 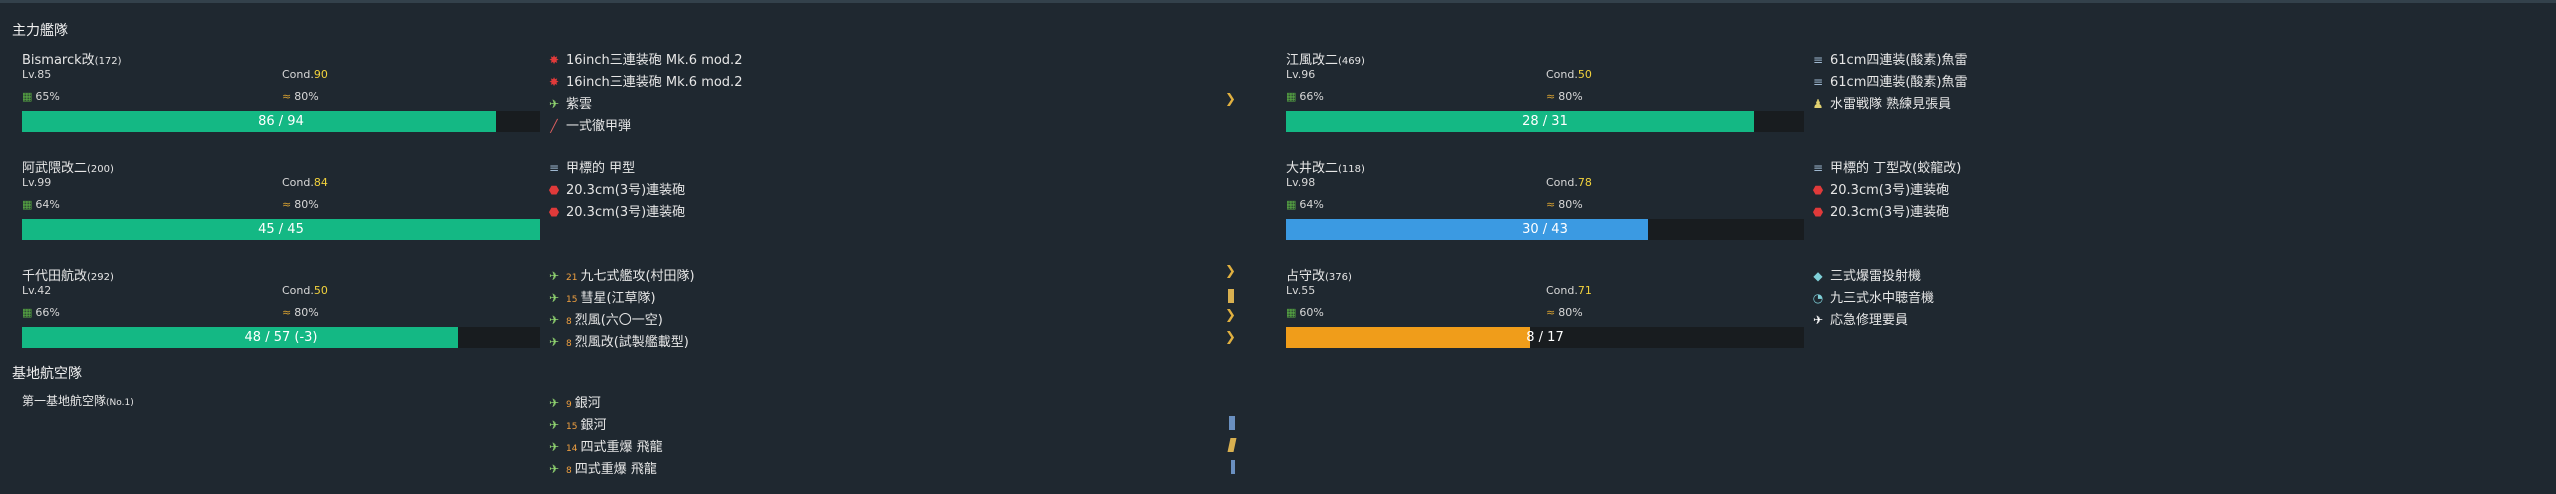 What do you see at coordinates (604, 445) in the screenshot?
I see `equip-item: ✈ 14 四式重爆 飛龍` at bounding box center [604, 445].